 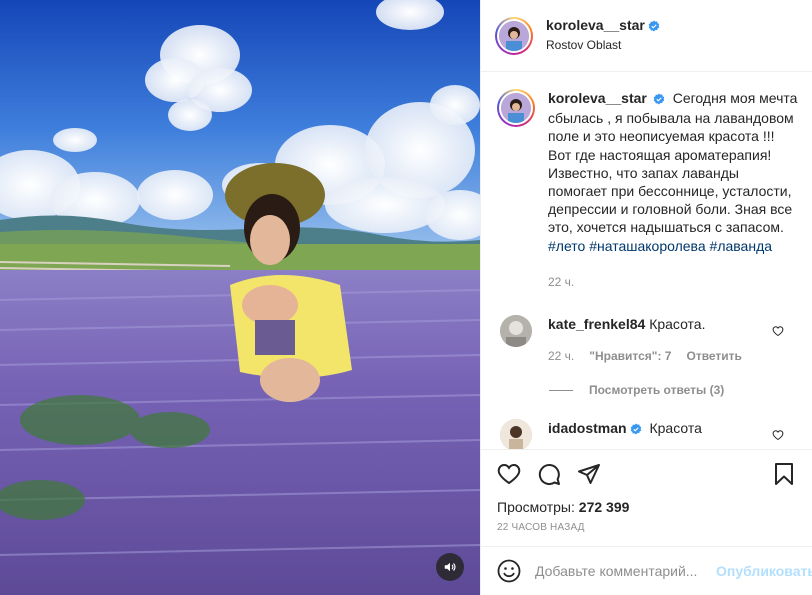 I want to click on view-replies-button: Посмотреть ответы (3), so click(x=673, y=390).